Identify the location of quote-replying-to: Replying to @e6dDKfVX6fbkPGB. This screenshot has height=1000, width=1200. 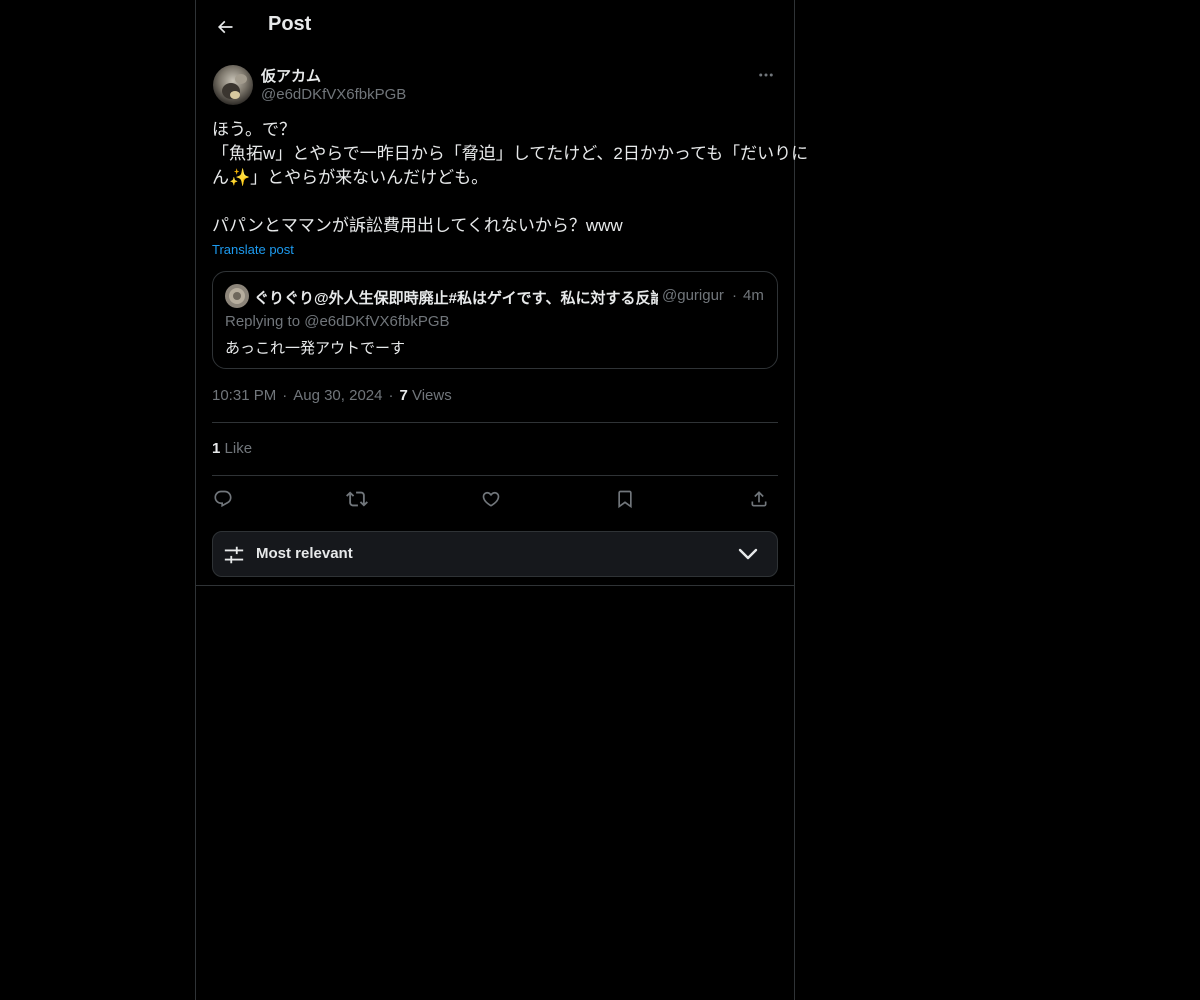
(337, 321).